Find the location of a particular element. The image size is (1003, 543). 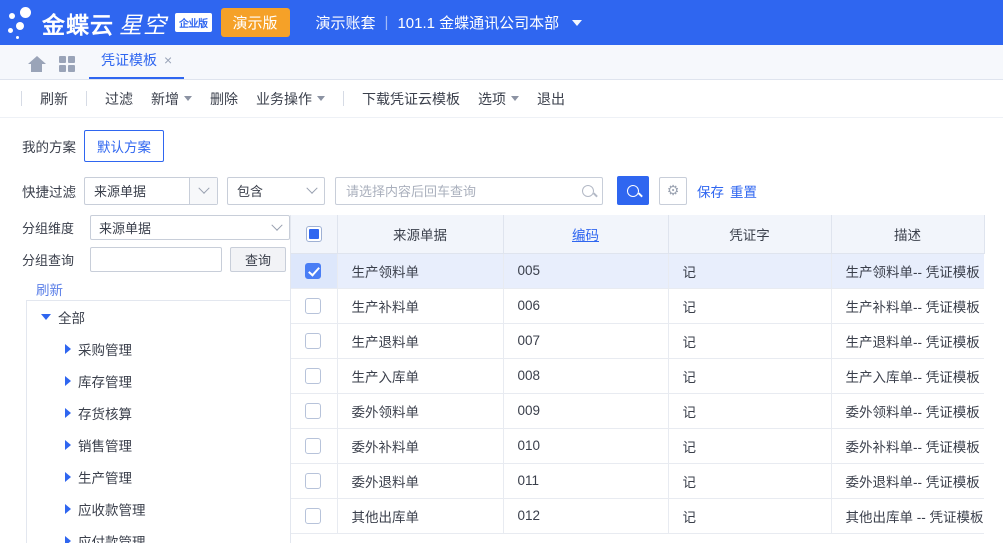

settings-button: ⚙ is located at coordinates (673, 190).